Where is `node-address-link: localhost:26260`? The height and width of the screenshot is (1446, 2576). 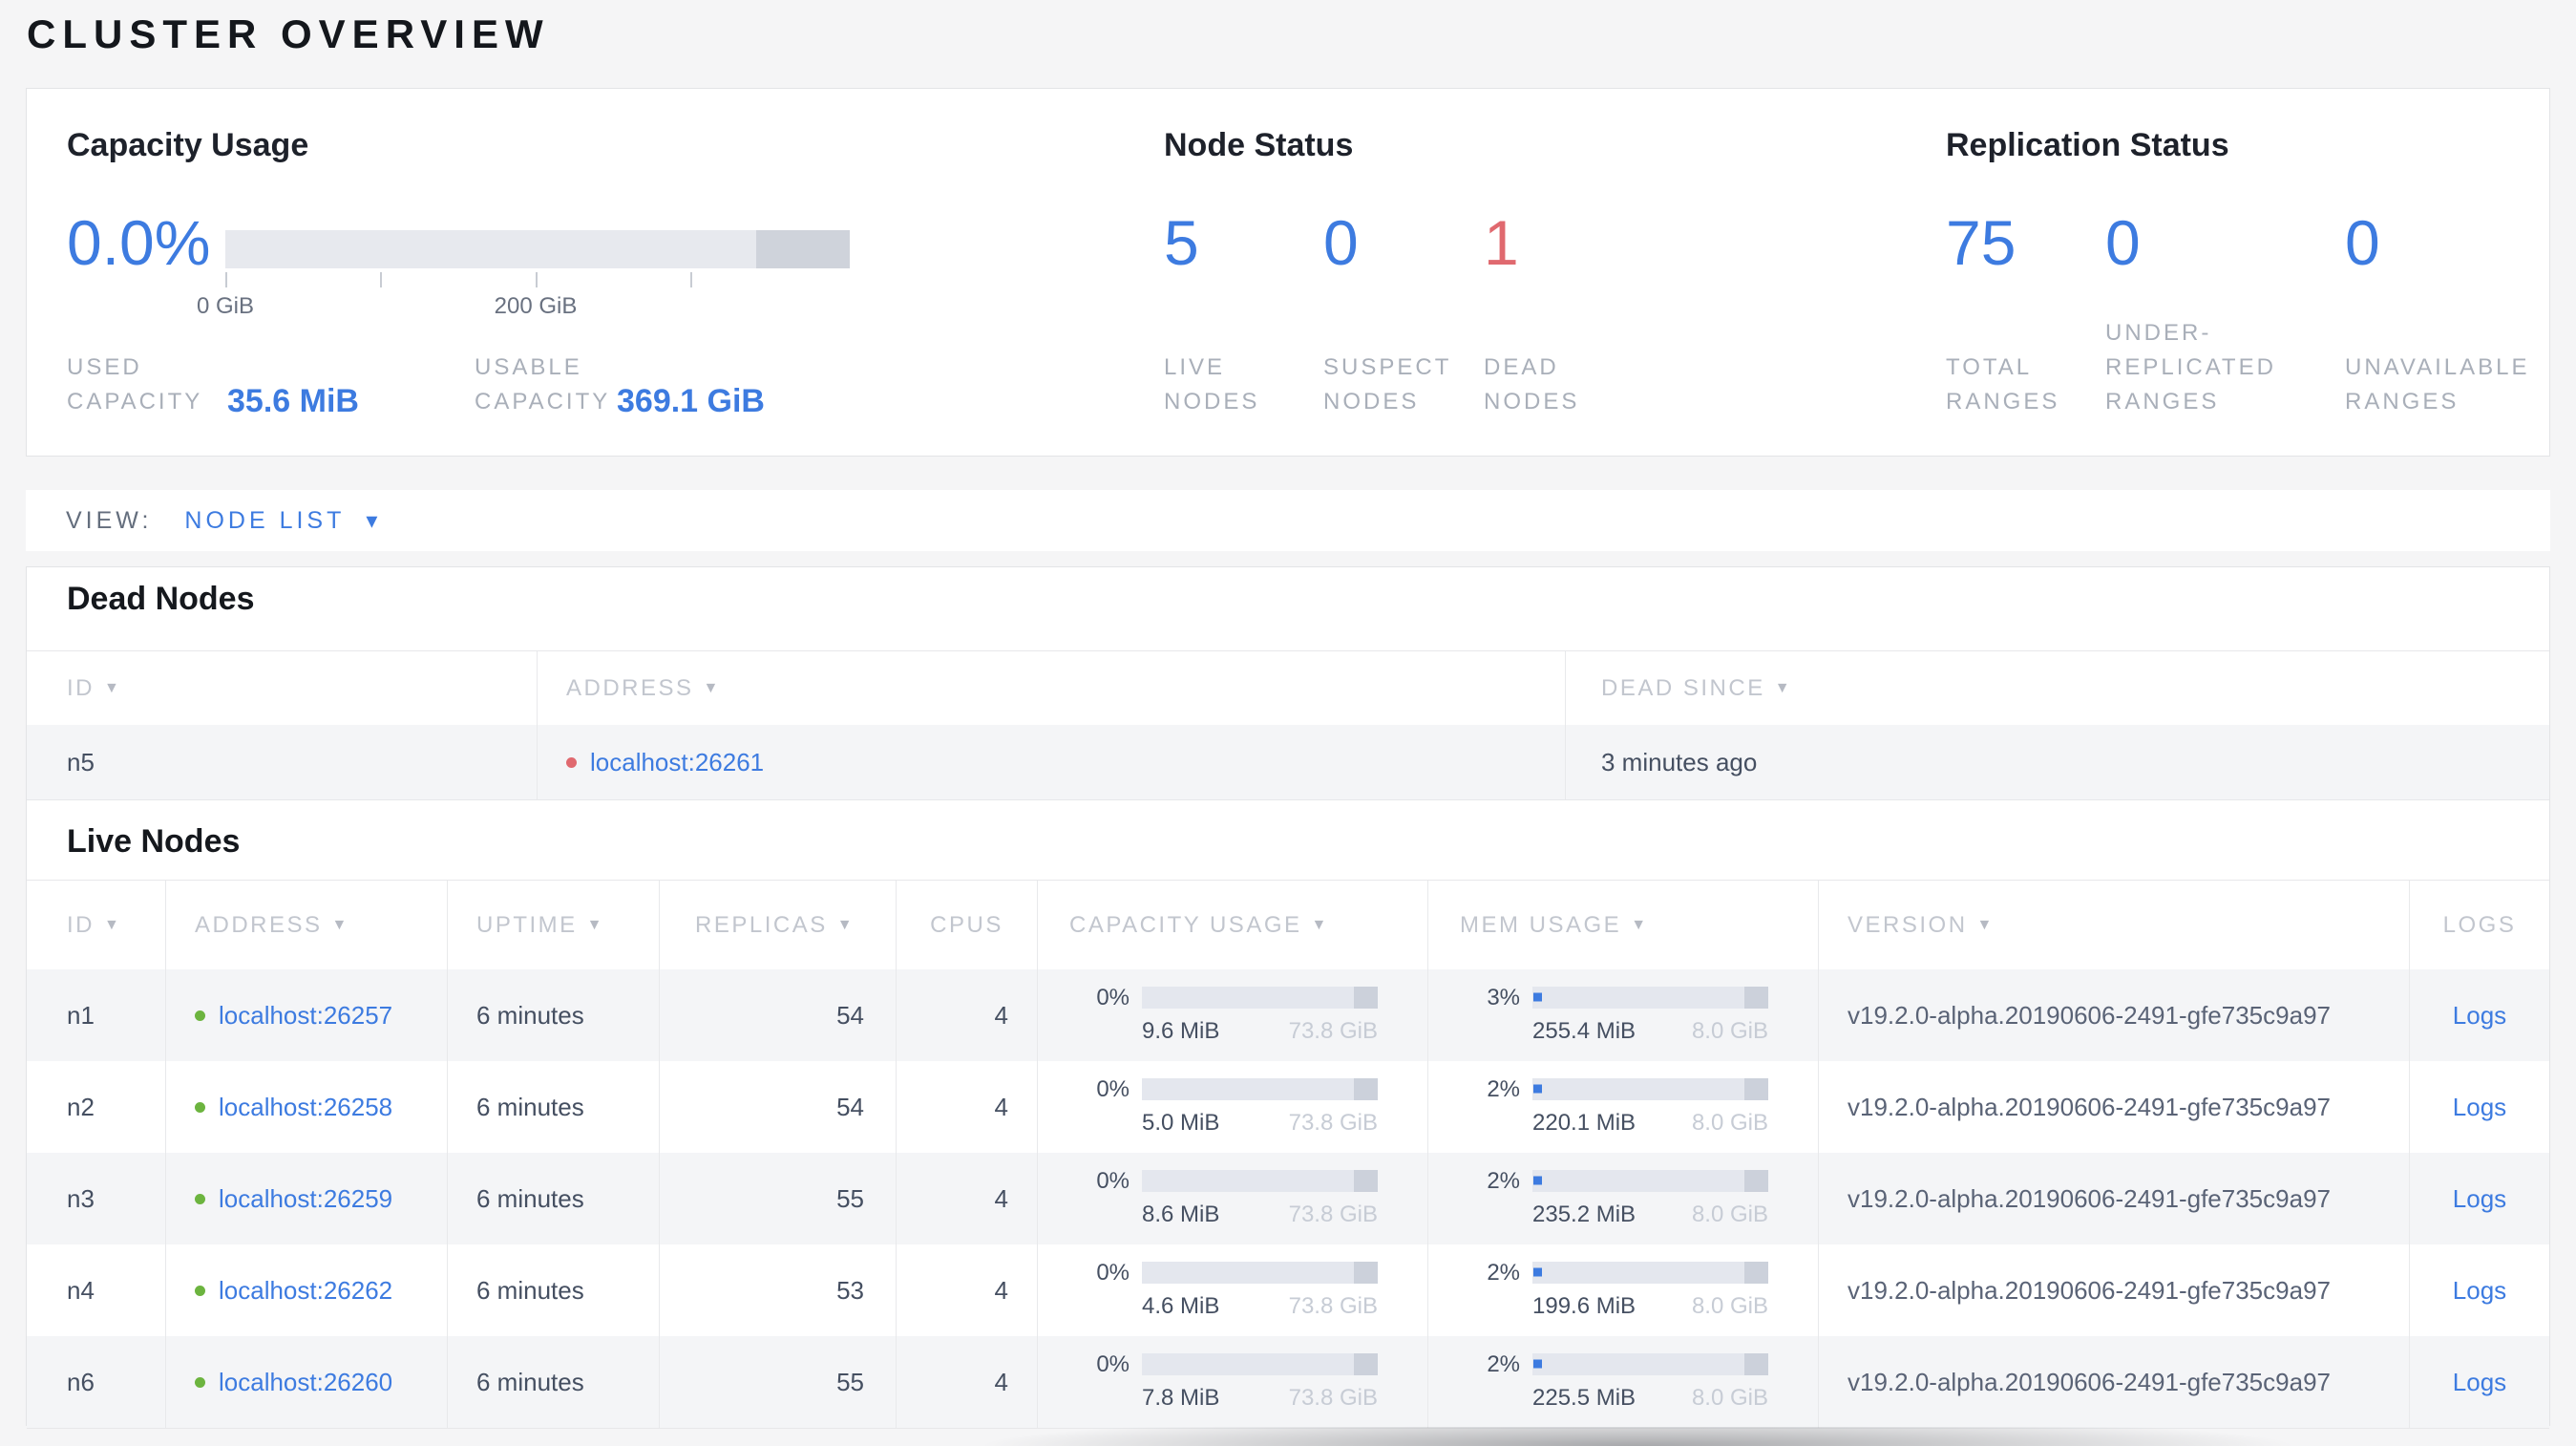 node-address-link: localhost:26260 is located at coordinates (305, 1382).